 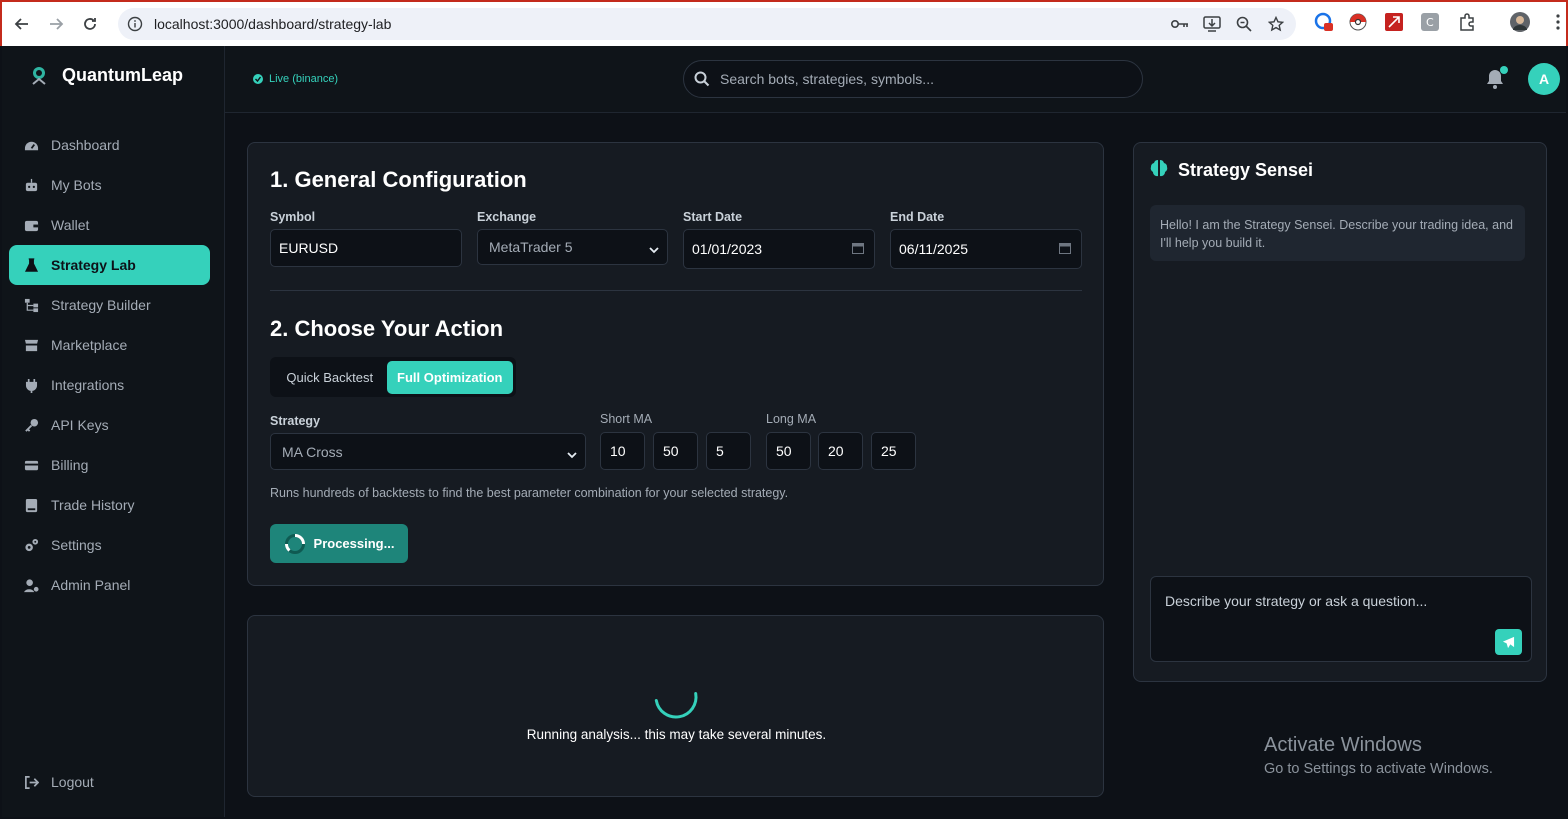 I want to click on brand-name: QuantumLeap, so click(x=123, y=74).